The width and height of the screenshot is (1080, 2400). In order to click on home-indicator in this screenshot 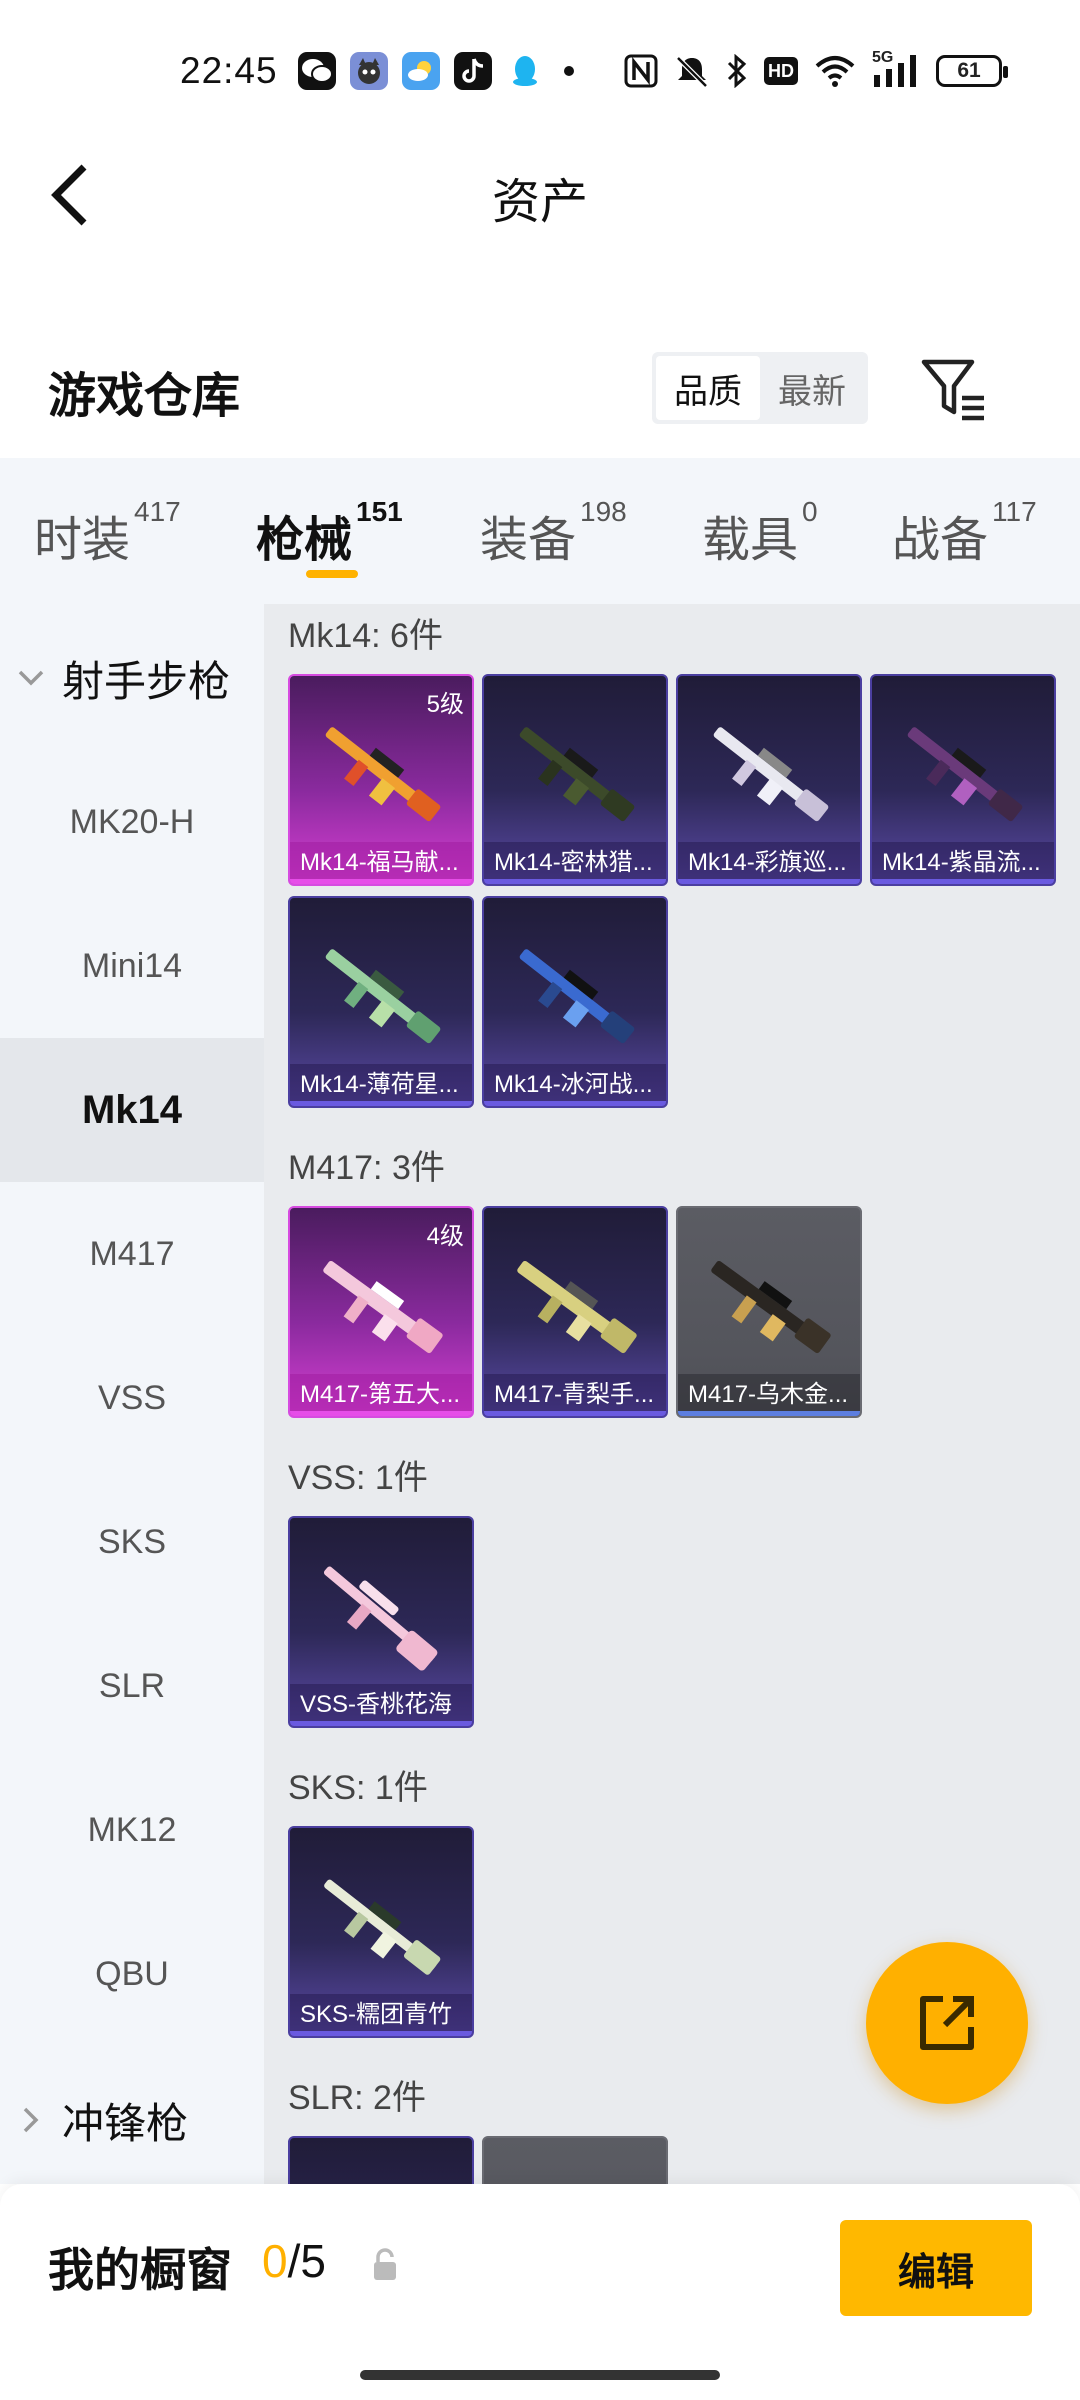, I will do `click(540, 2375)`.